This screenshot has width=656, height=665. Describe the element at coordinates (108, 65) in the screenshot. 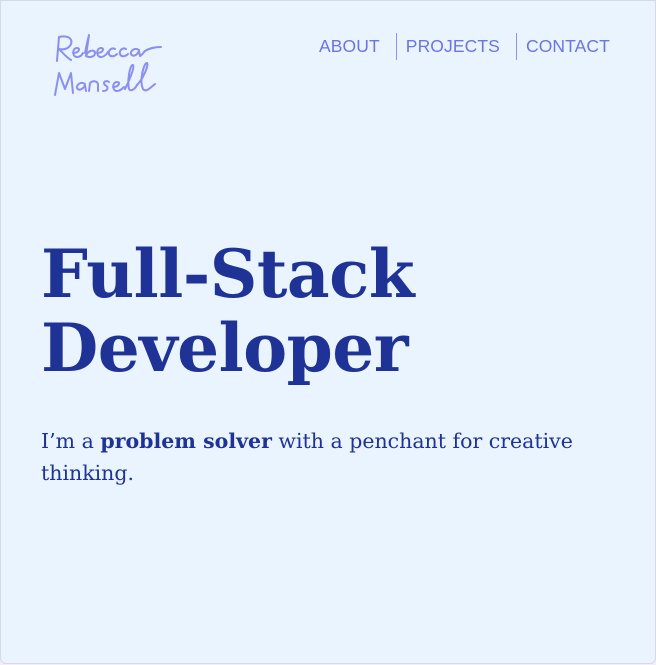

I see `signature-logo-graphic` at that location.